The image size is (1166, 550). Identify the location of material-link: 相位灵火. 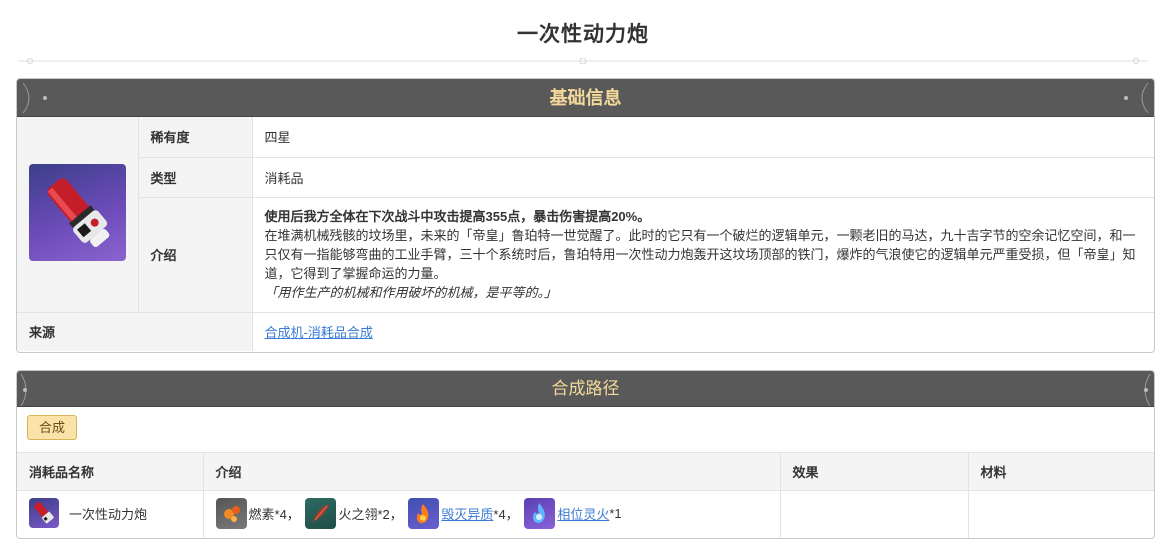
(583, 513).